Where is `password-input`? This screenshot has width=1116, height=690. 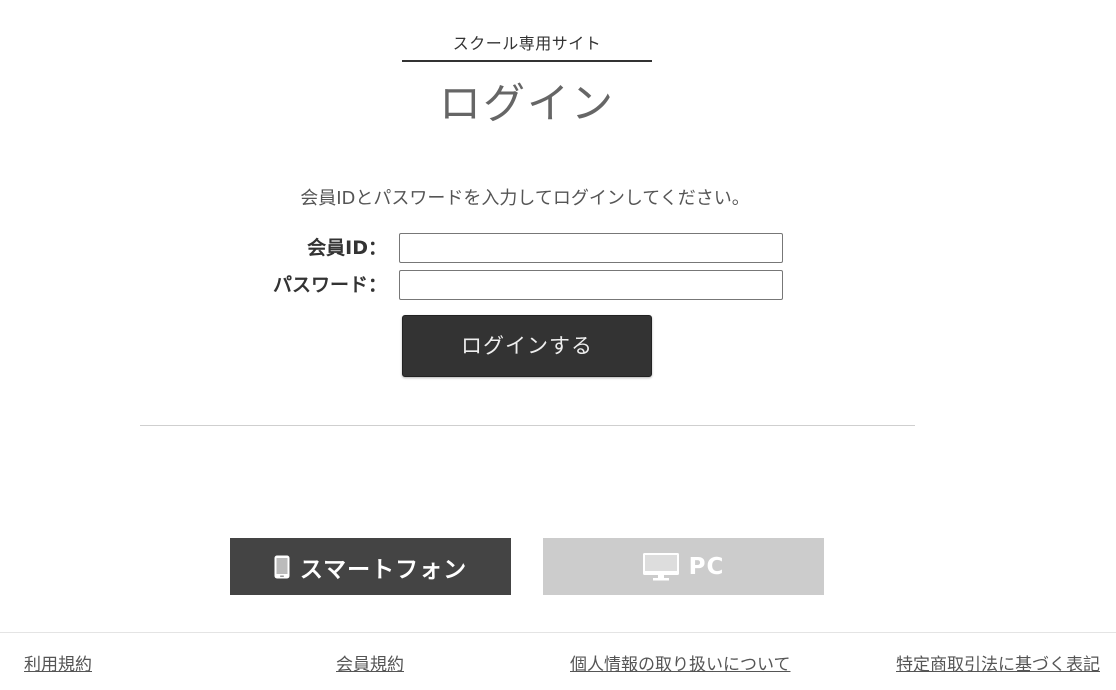 password-input is located at coordinates (591, 285).